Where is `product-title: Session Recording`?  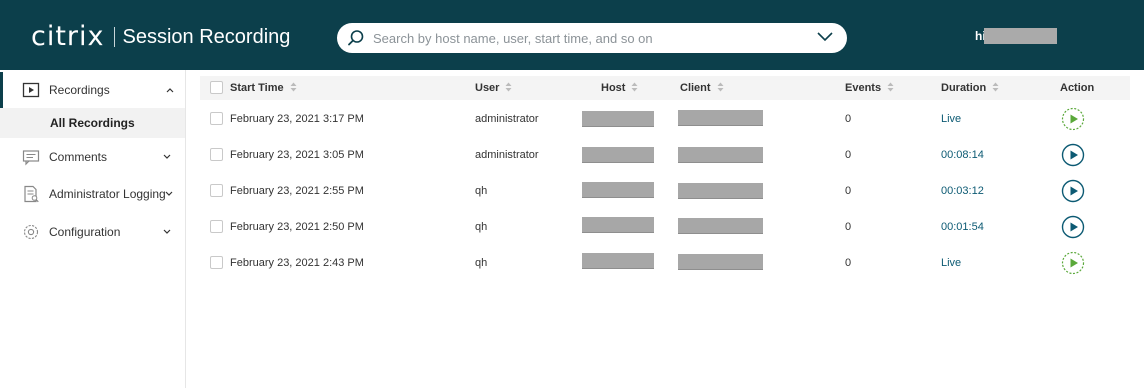 product-title: Session Recording is located at coordinates (206, 37).